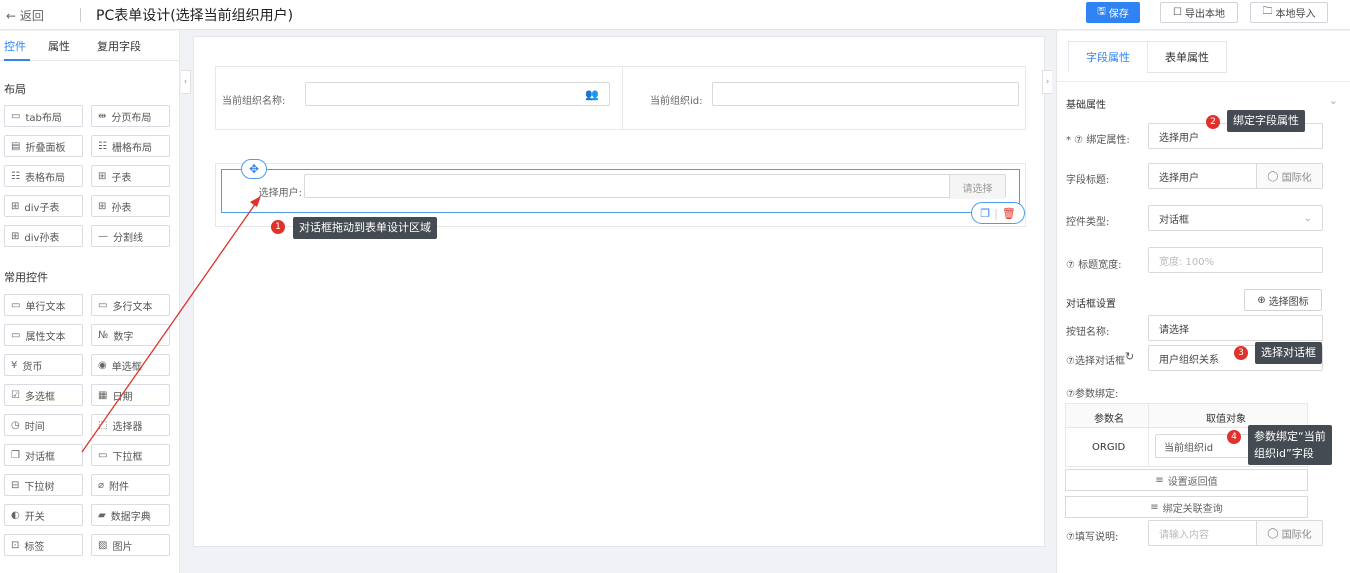  I want to click on component-label: 标签, so click(34, 547).